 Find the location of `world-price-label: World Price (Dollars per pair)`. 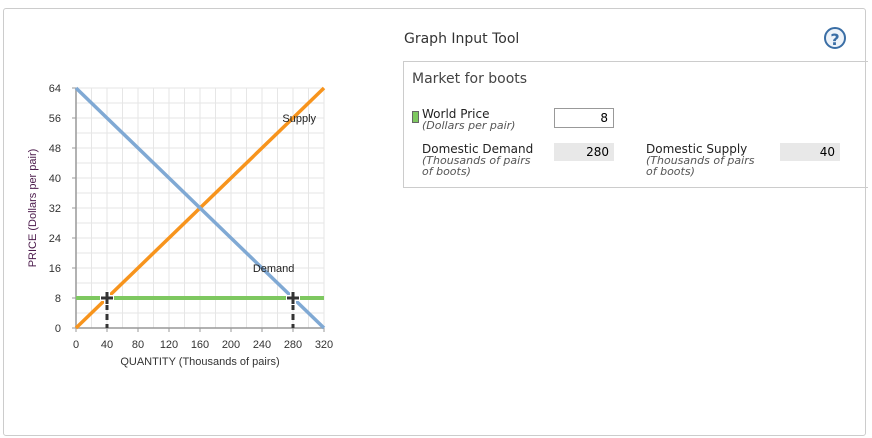

world-price-label: World Price (Dollars per pair) is located at coordinates (469, 119).